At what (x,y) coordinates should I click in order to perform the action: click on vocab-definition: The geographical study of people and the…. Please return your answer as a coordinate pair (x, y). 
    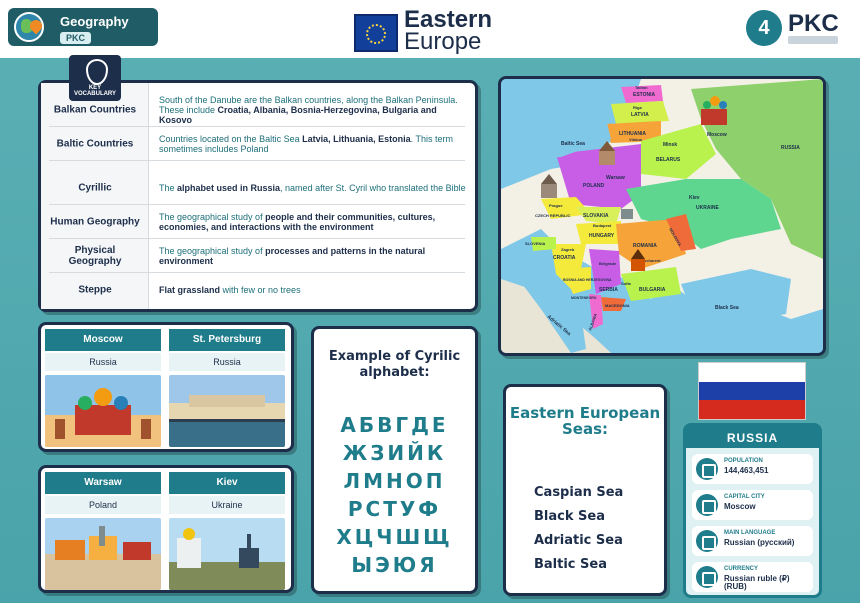
    Looking at the image, I should click on (313, 222).